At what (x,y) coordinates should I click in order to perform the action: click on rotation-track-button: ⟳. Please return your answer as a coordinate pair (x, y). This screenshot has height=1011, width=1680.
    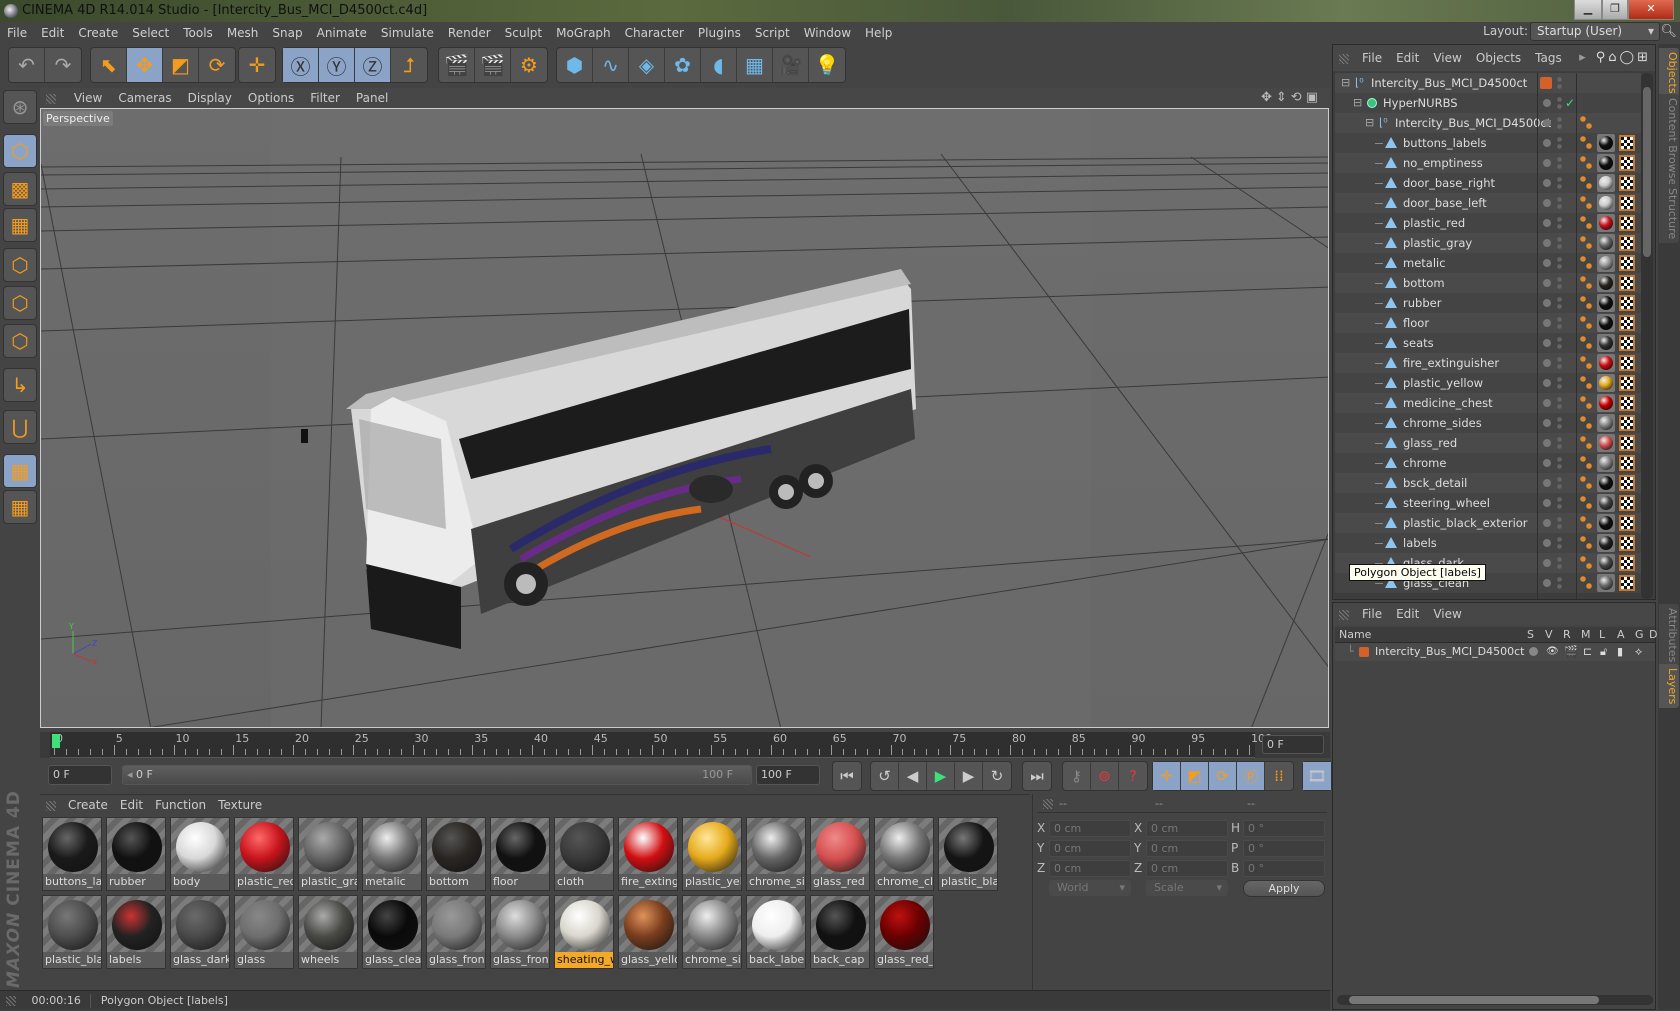
    Looking at the image, I should click on (1223, 776).